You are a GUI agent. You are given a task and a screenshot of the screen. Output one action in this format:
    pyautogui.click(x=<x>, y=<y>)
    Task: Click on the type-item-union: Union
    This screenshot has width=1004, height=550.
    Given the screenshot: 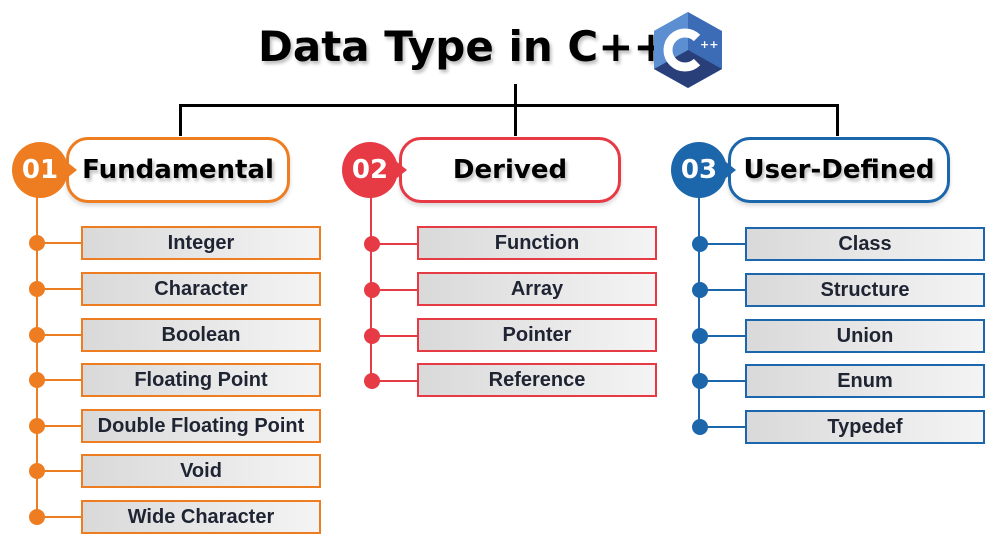 What is the action you would take?
    pyautogui.click(x=865, y=336)
    